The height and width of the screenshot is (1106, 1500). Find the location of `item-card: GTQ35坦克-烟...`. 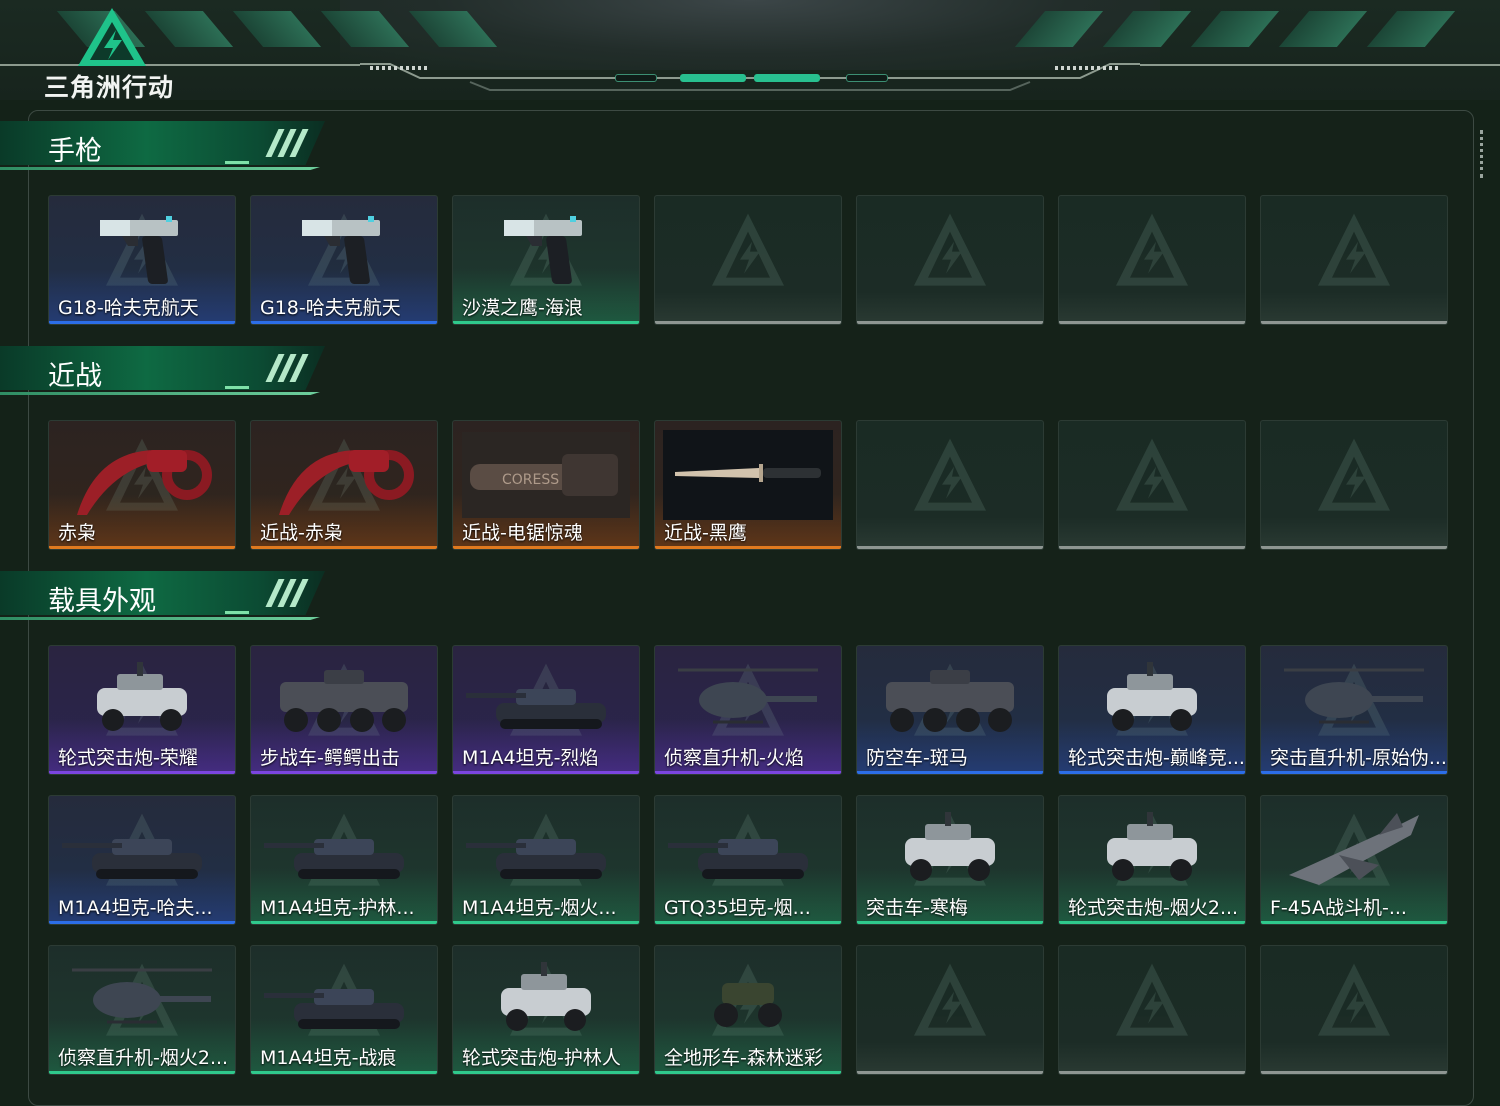

item-card: GTQ35坦克-烟... is located at coordinates (748, 860).